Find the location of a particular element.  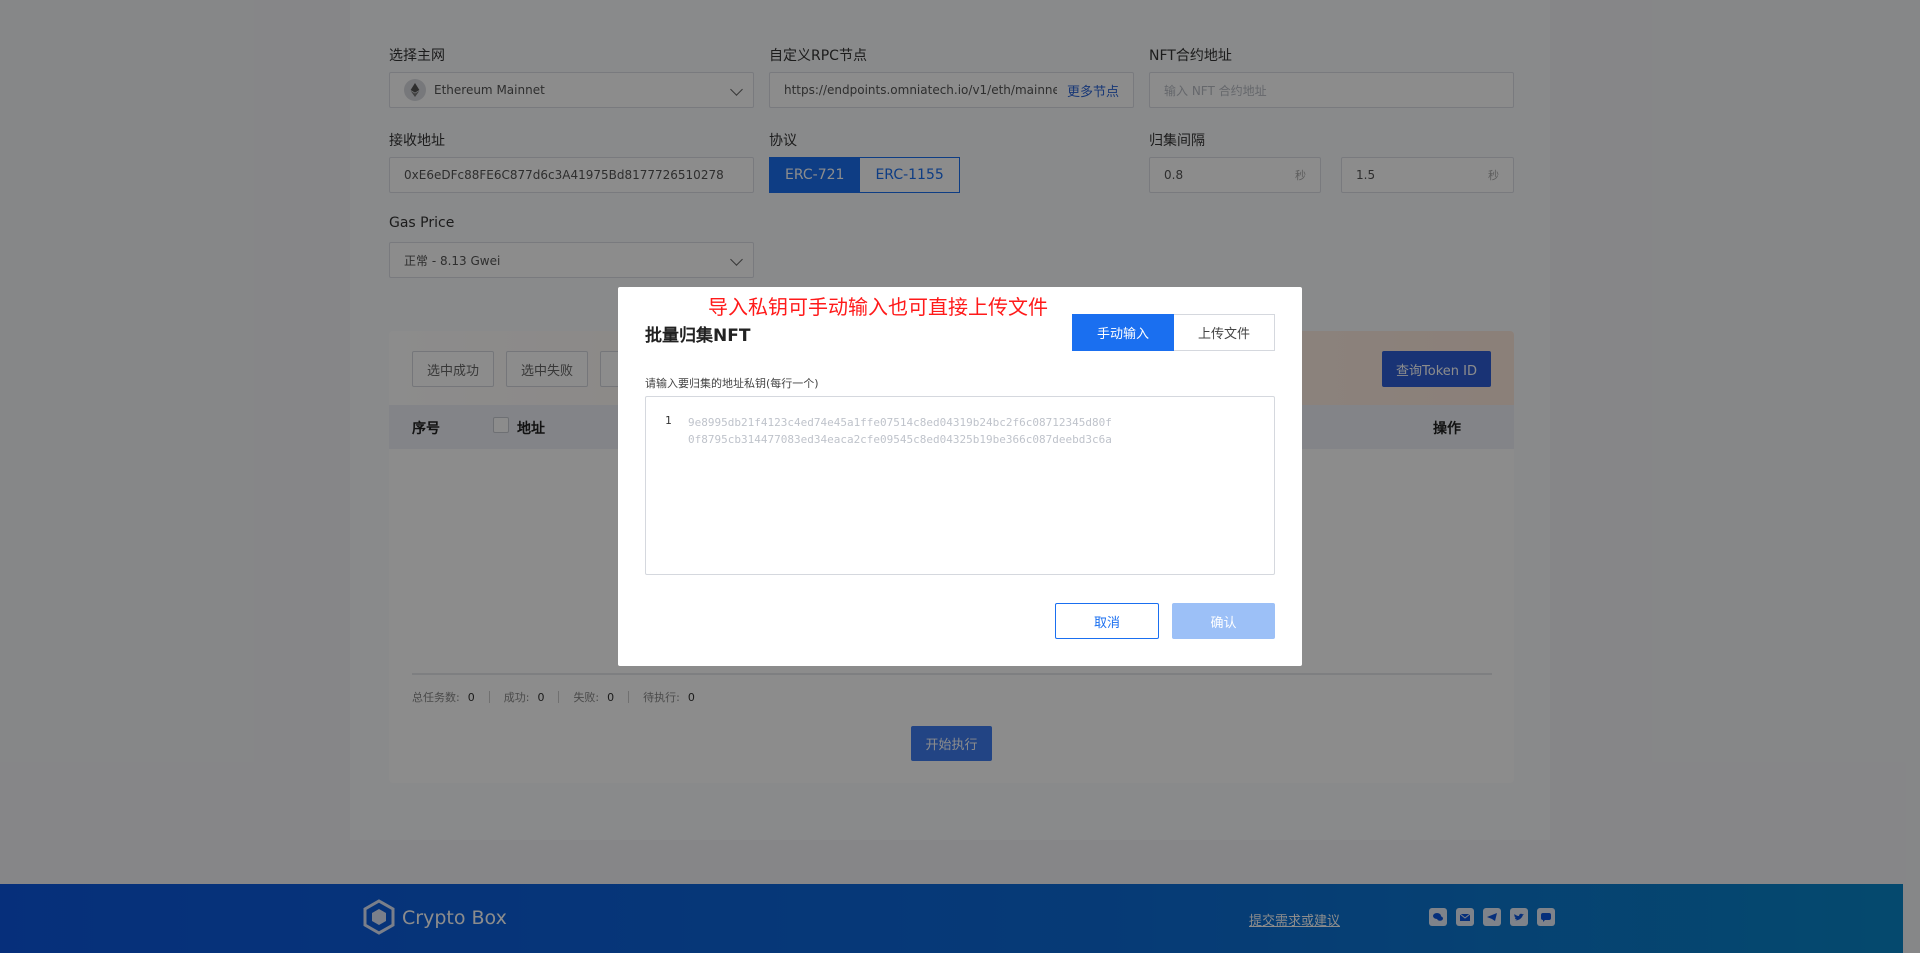

input-mode-tabs: 手动输入 上传文件 is located at coordinates (1173, 332).